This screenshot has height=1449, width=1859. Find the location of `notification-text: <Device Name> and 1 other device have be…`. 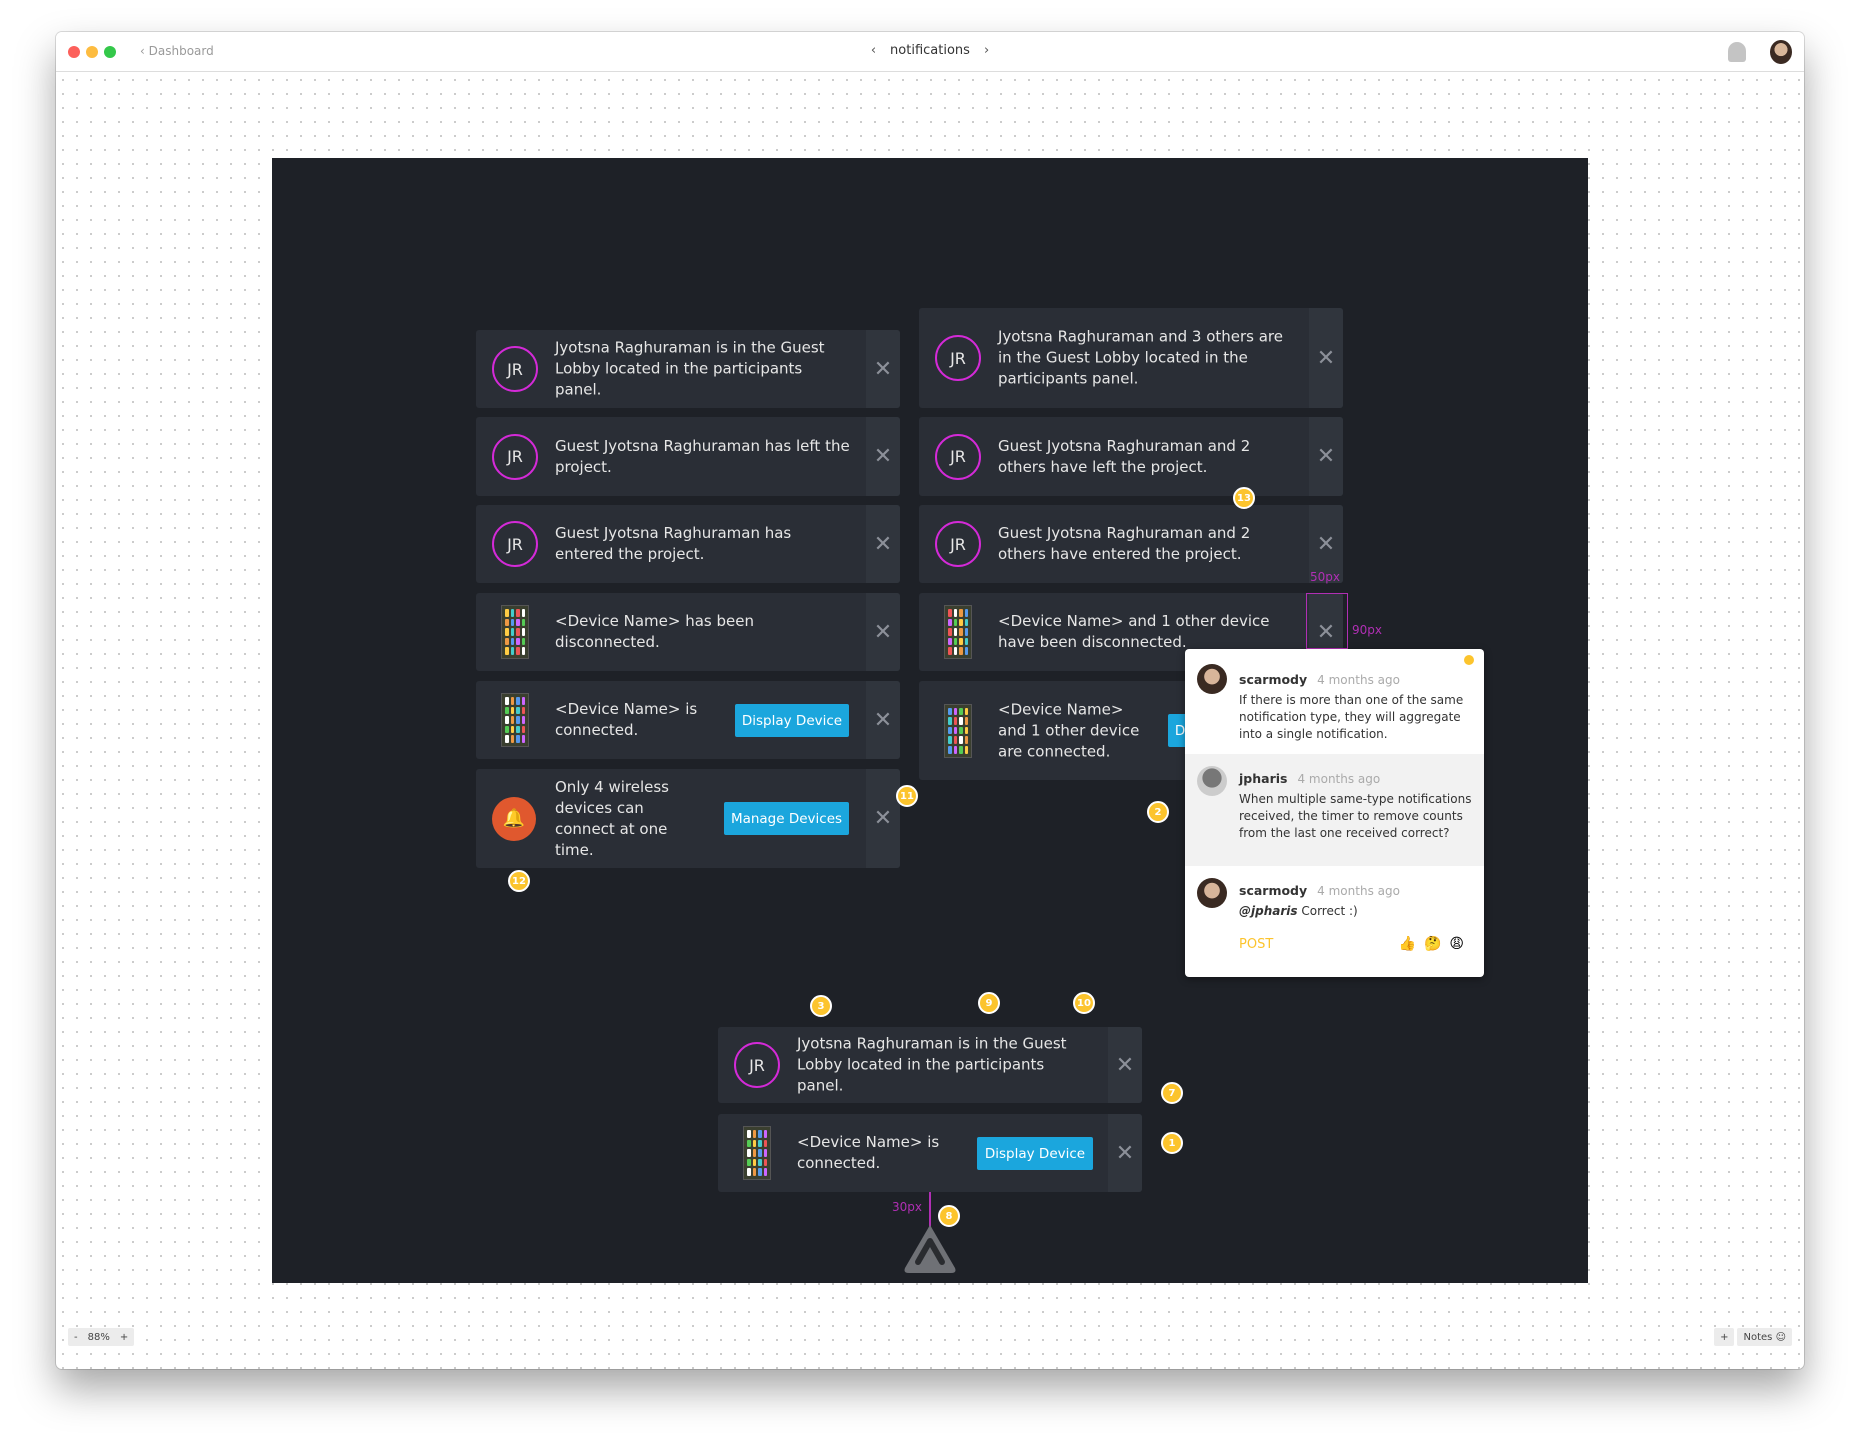

notification-text: <Device Name> and 1 other device have be… is located at coordinates (1134, 631).